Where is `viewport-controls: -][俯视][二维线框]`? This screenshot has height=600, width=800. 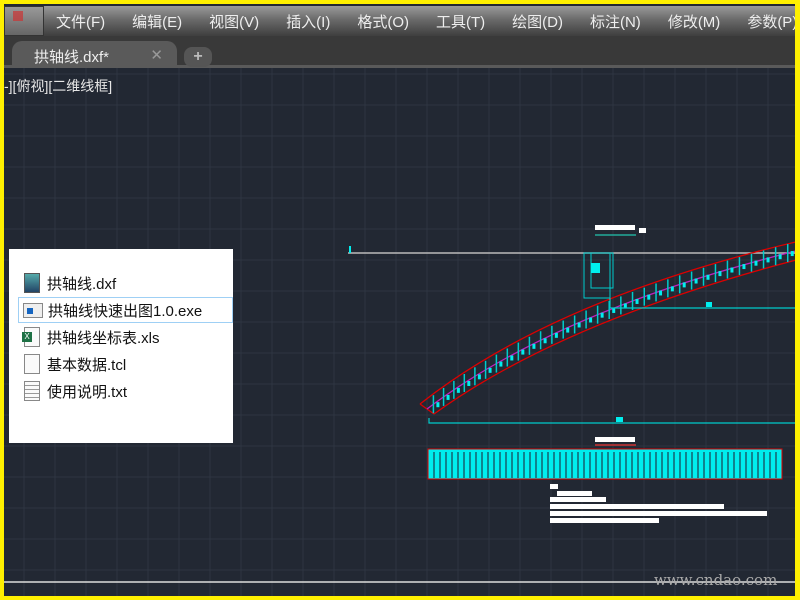
viewport-controls: -][俯视][二维线框] is located at coordinates (58, 86).